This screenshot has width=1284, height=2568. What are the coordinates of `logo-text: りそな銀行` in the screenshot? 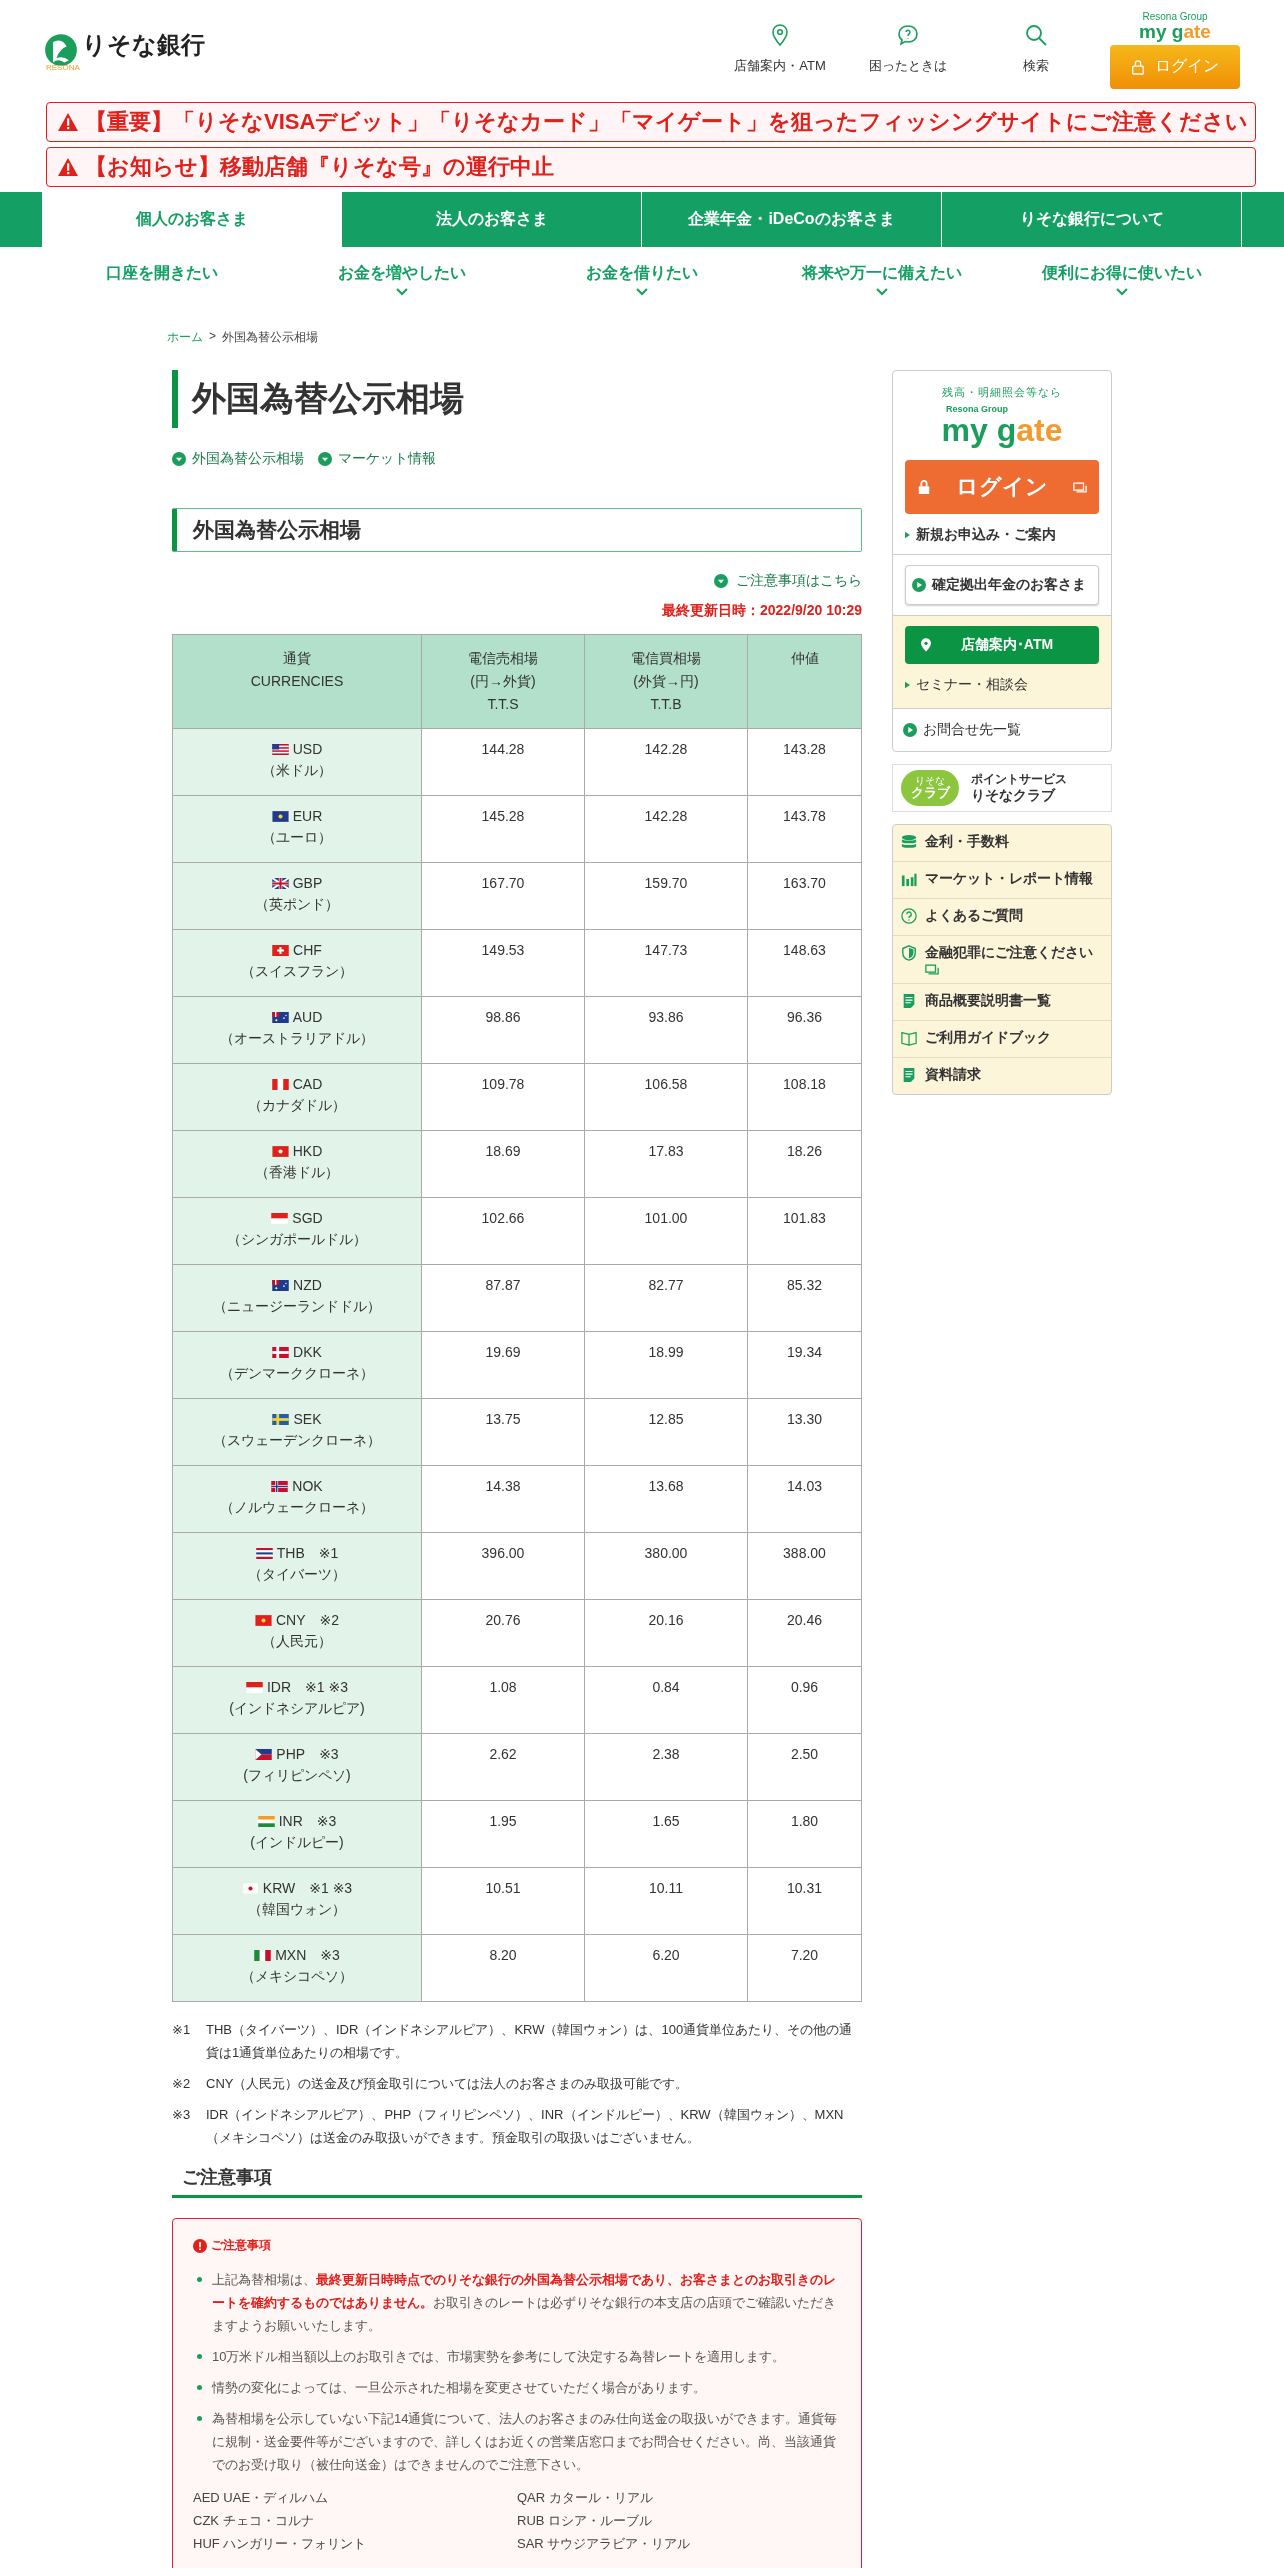 It's located at (143, 44).